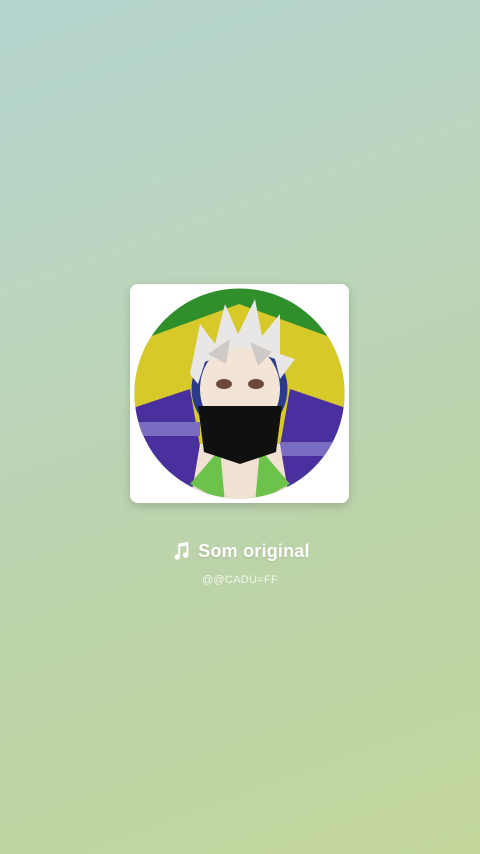 Image resolution: width=480 pixels, height=854 pixels. What do you see at coordinates (240, 580) in the screenshot?
I see `sound-artist-handle: @@CADU=FF` at bounding box center [240, 580].